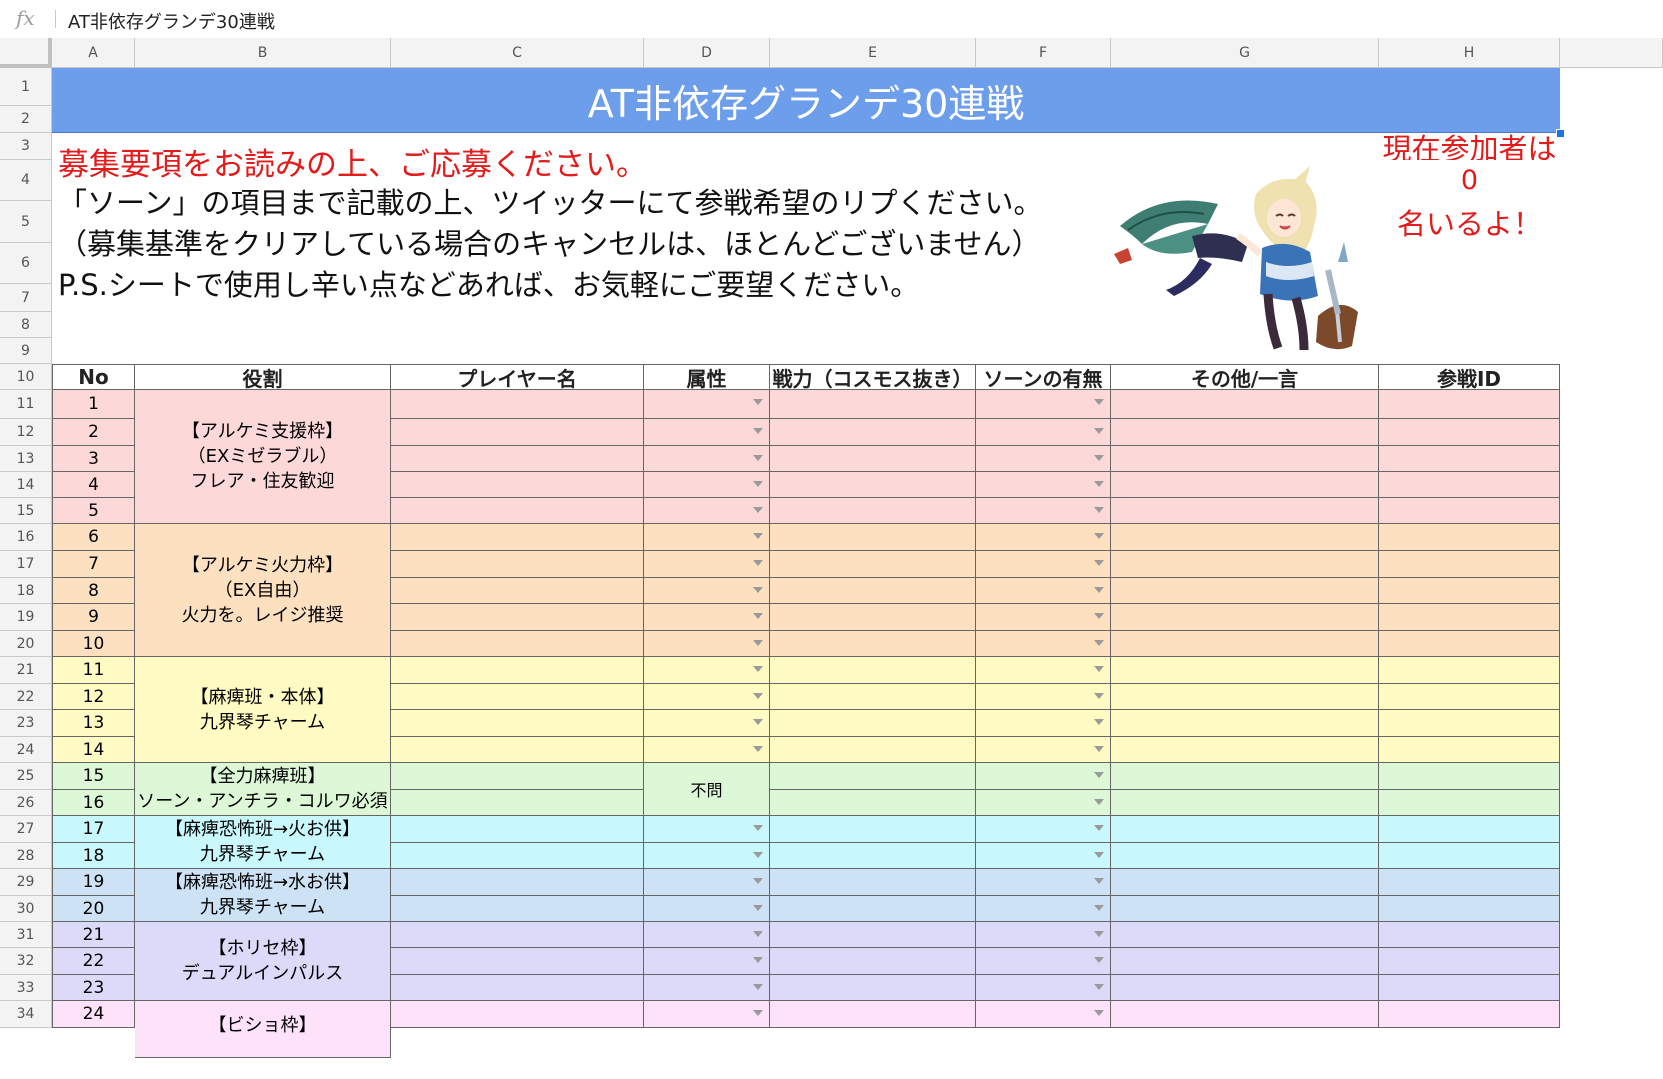 The image size is (1663, 1079). What do you see at coordinates (26, 909) in the screenshot?
I see `row-header-30: 30` at bounding box center [26, 909].